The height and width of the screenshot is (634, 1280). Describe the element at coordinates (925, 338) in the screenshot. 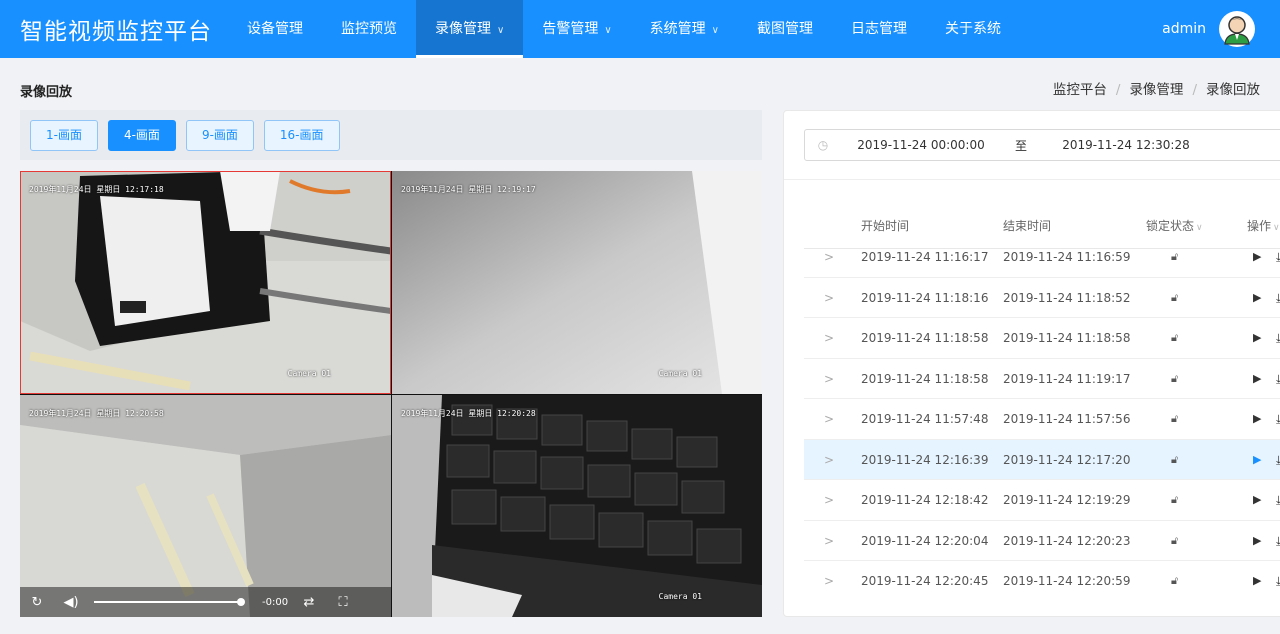

I see `record-start-time: 2019-11-24 11:18:58` at that location.